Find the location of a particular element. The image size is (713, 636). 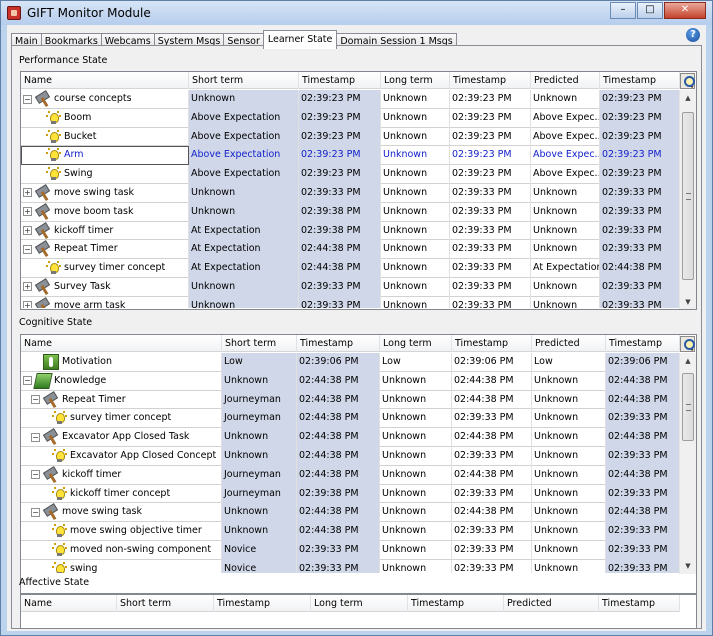

short-term-timestamp-cell: 02:39:06 PM is located at coordinates (338, 362).